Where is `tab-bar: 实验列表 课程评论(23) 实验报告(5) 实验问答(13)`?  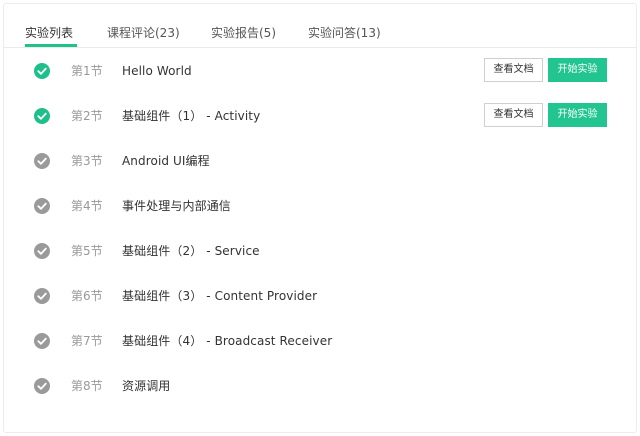 tab-bar: 实验列表 课程评论(23) 实验报告(5) 实验问答(13) is located at coordinates (320, 26).